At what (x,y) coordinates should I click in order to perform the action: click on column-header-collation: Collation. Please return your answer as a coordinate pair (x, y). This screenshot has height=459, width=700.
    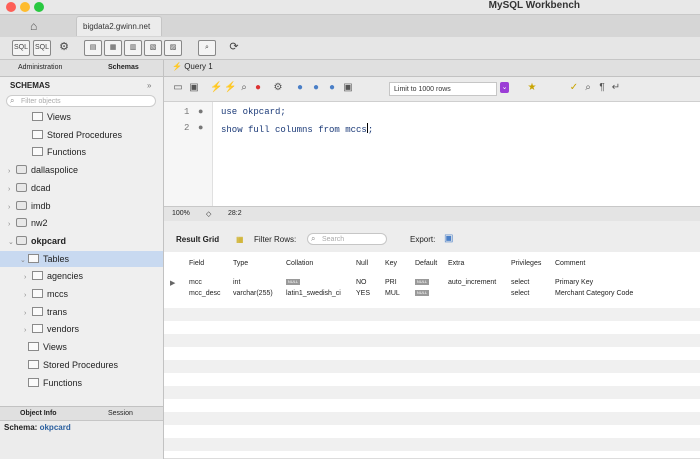
    Looking at the image, I should click on (299, 263).